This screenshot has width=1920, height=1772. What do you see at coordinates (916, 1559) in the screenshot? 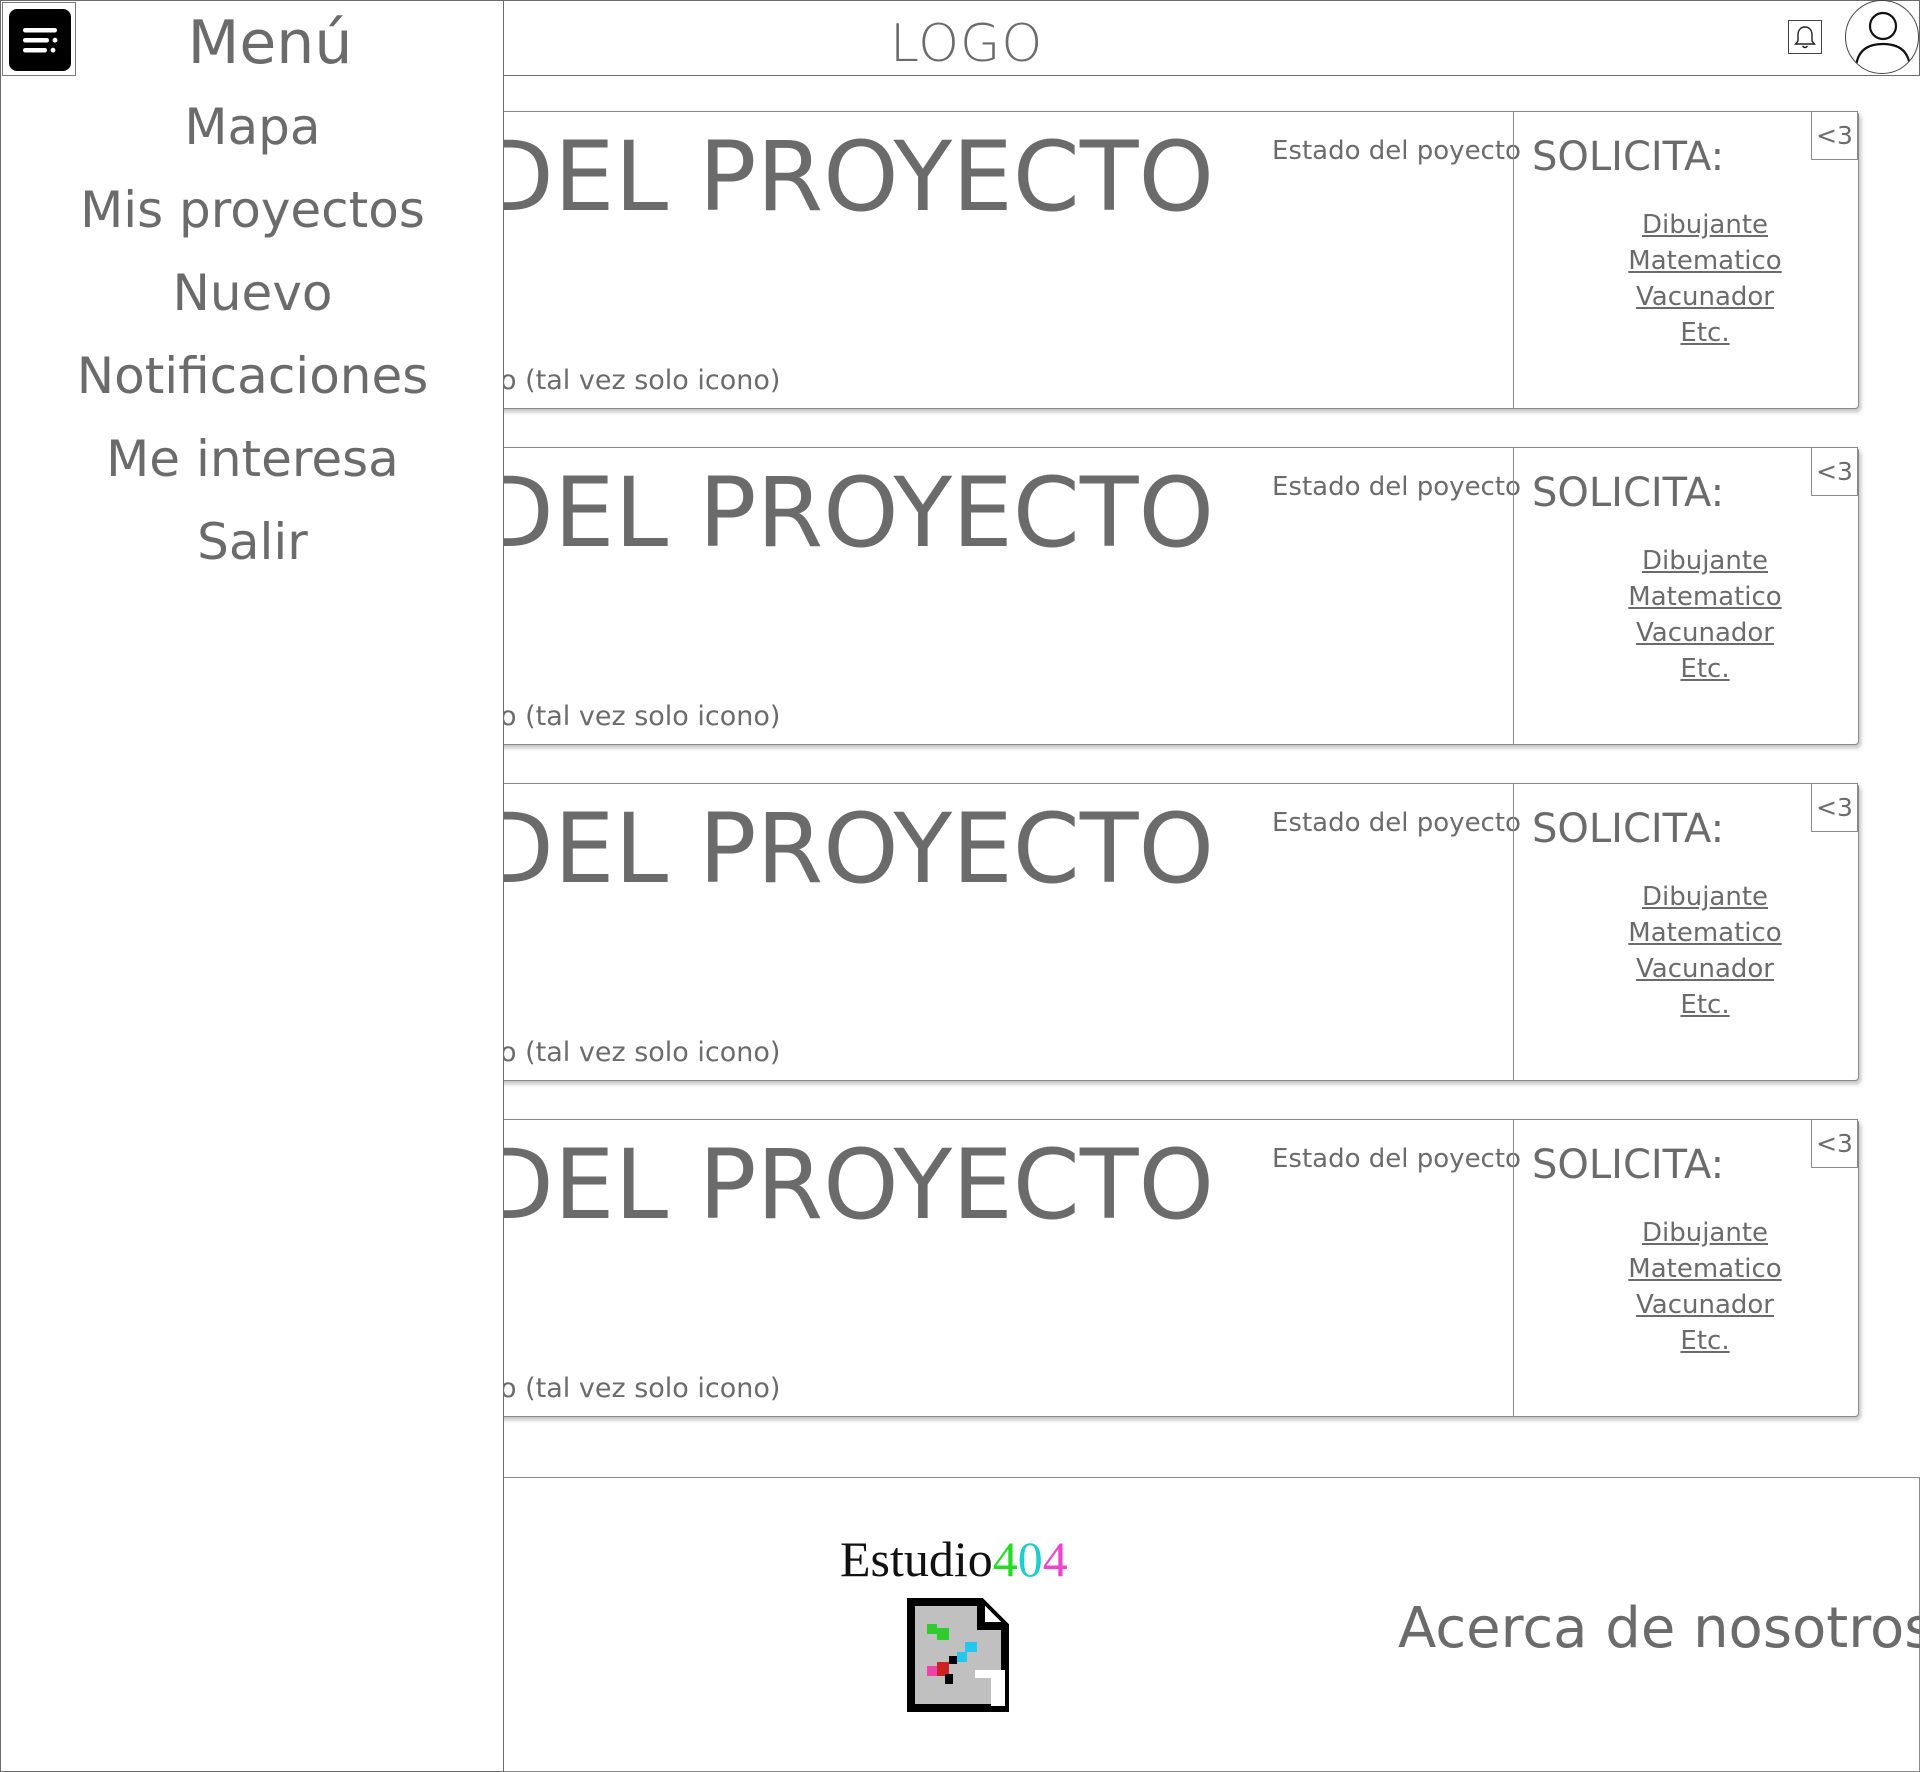
I see `brand-text: Estudio` at bounding box center [916, 1559].